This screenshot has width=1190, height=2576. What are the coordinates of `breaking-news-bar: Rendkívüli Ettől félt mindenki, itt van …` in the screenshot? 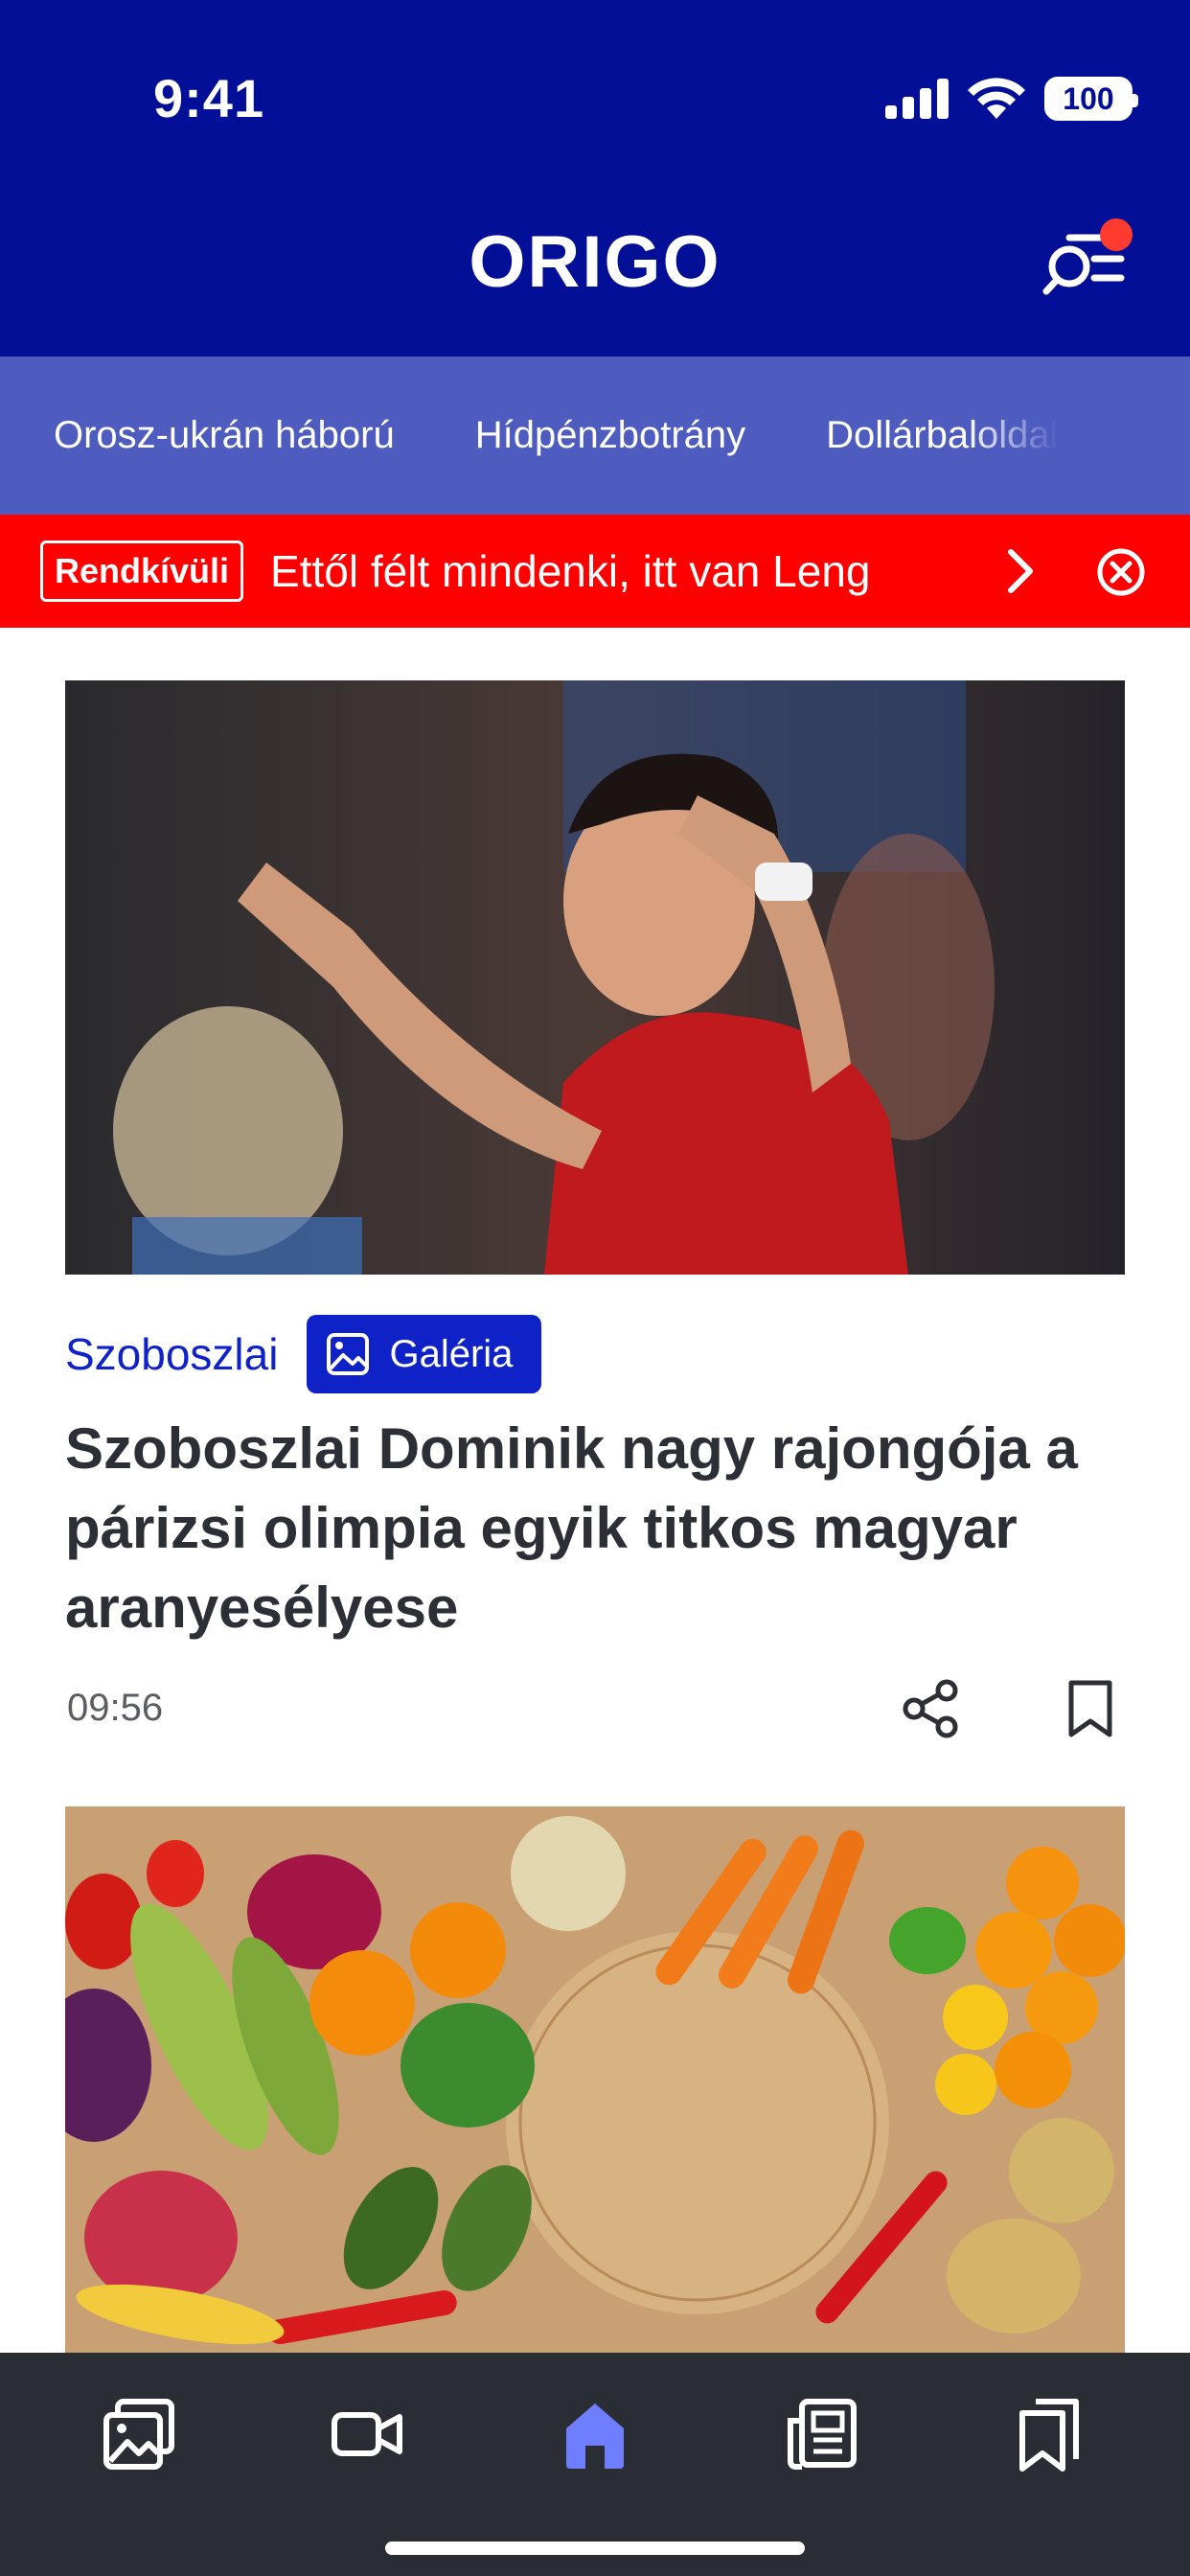 It's located at (595, 571).